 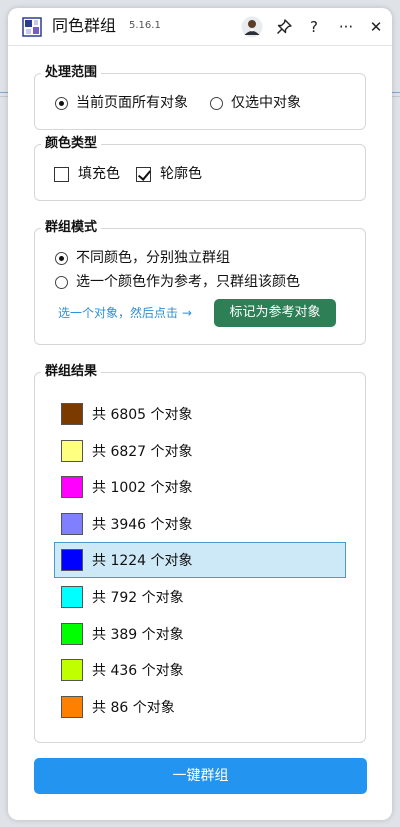 I want to click on result-count: 共 1002 个对象, so click(x=142, y=488).